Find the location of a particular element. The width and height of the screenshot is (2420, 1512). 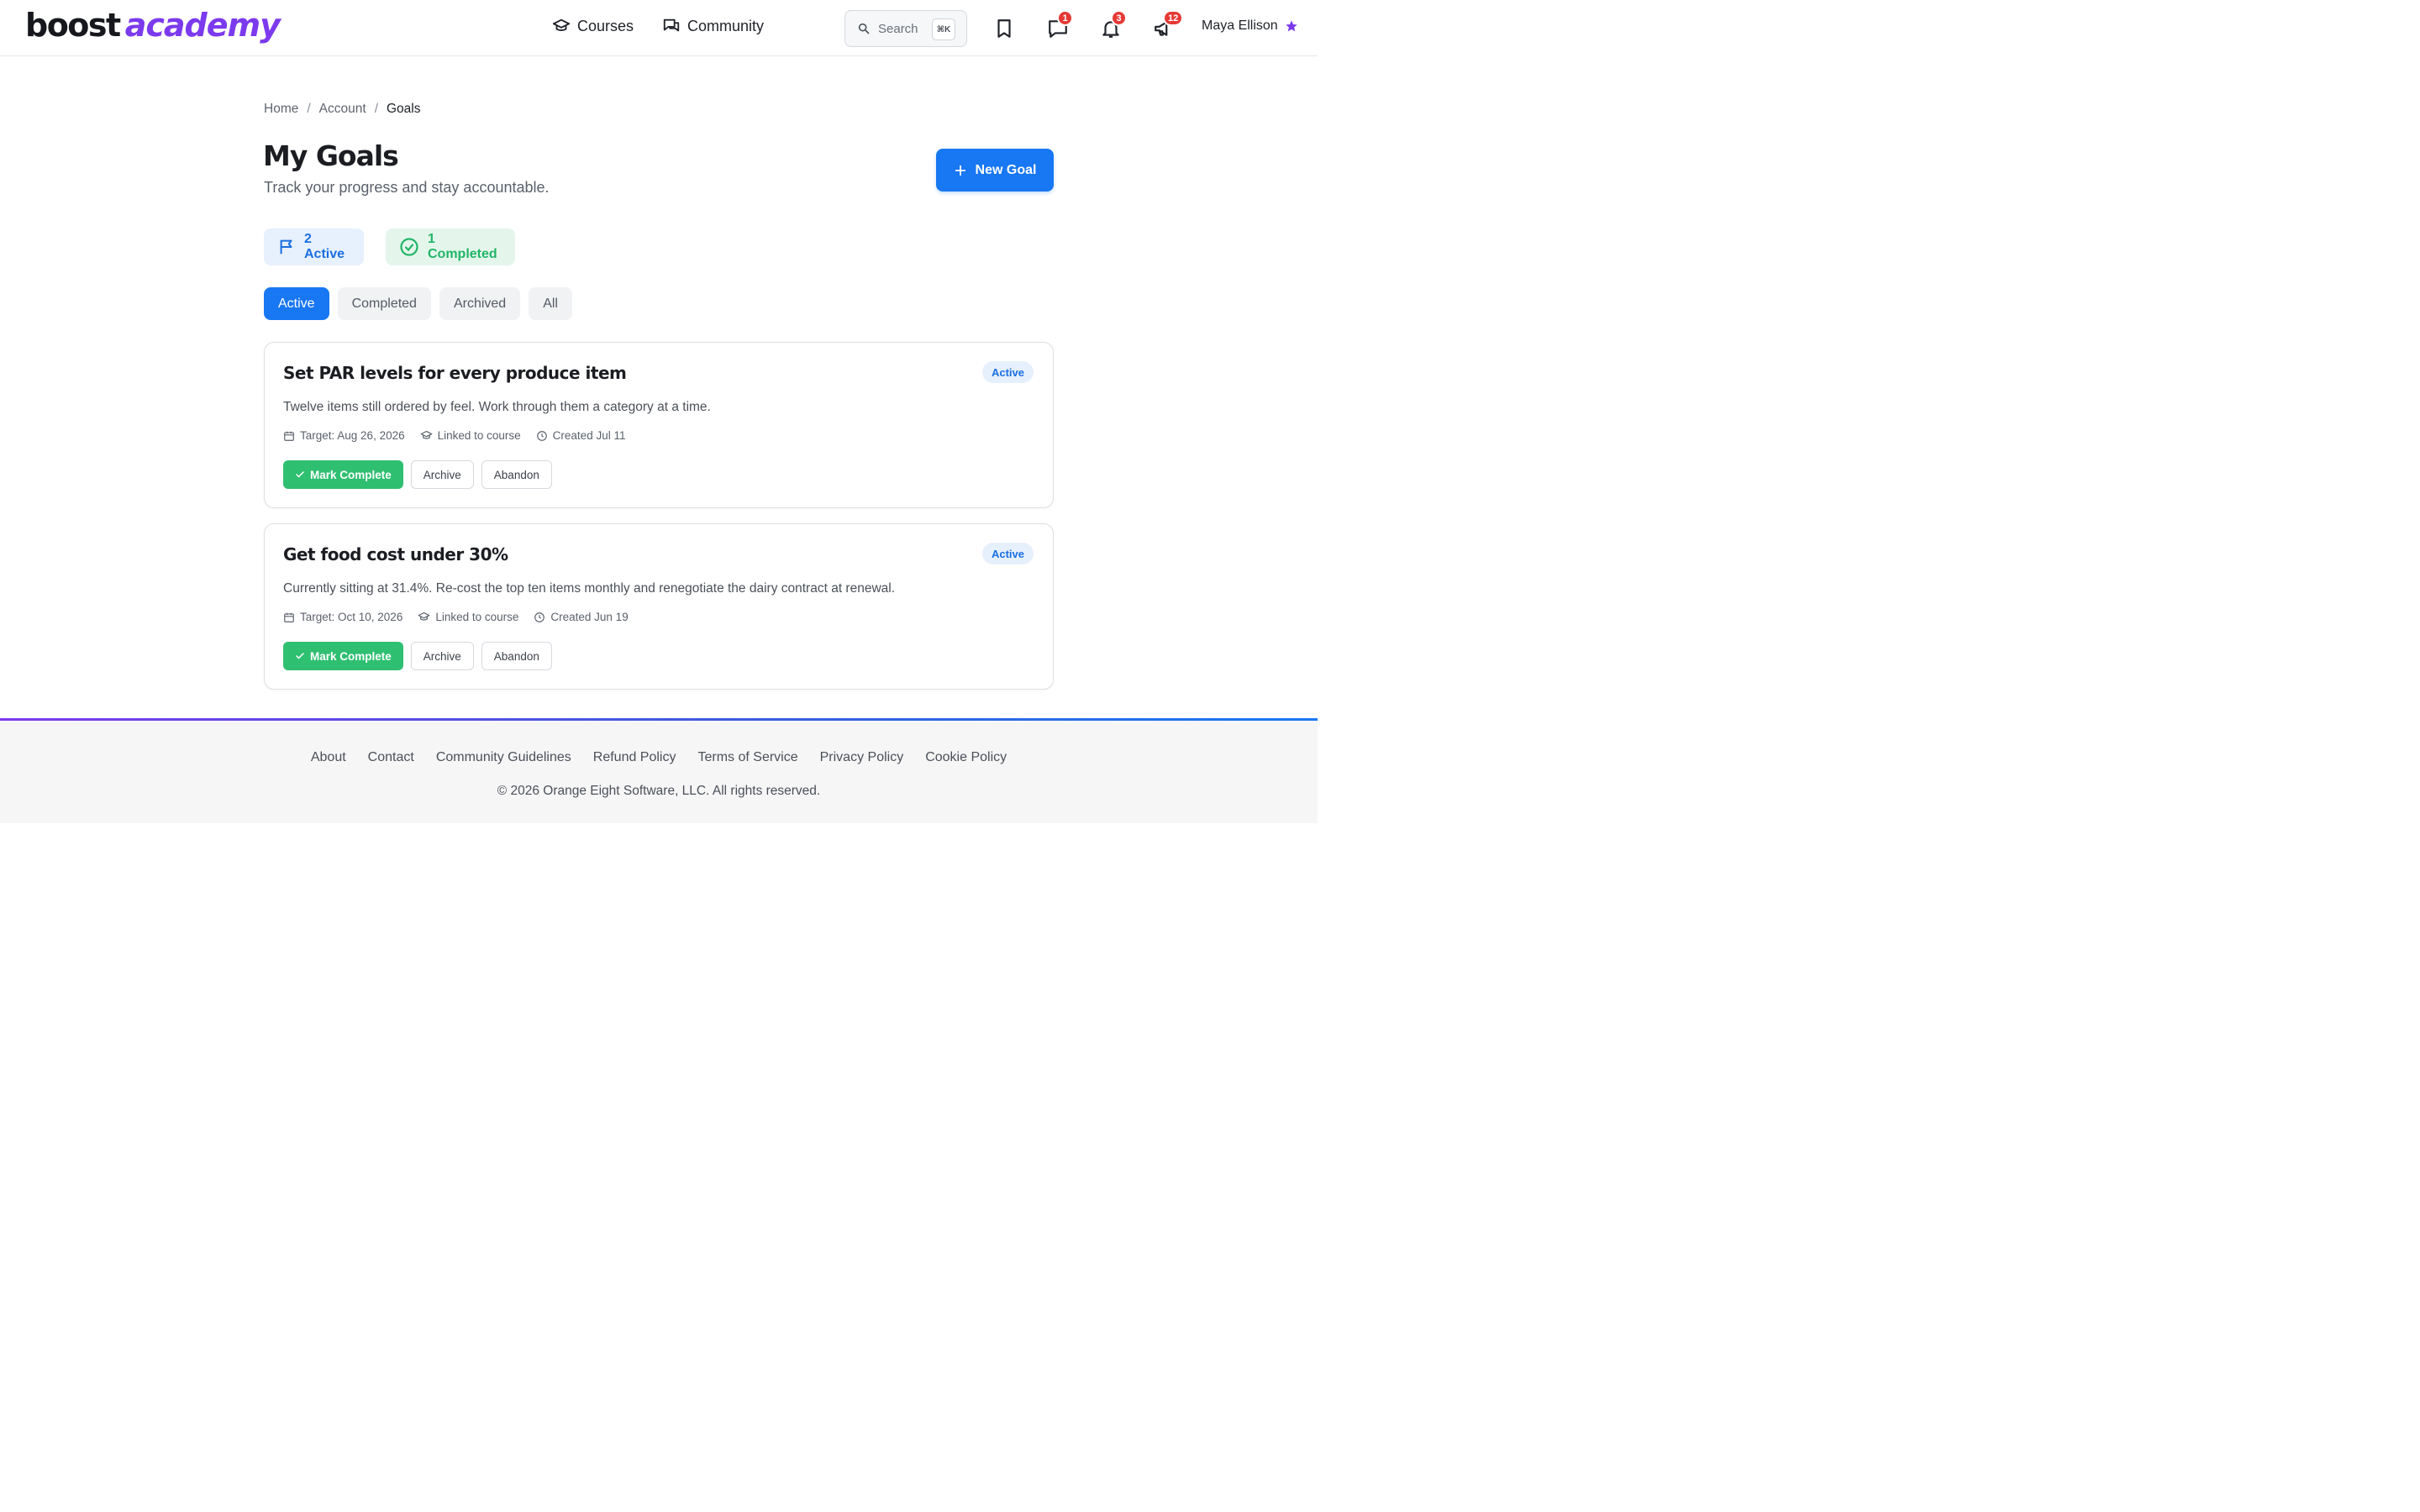

announcements-button: 12 is located at coordinates (1168, 24).